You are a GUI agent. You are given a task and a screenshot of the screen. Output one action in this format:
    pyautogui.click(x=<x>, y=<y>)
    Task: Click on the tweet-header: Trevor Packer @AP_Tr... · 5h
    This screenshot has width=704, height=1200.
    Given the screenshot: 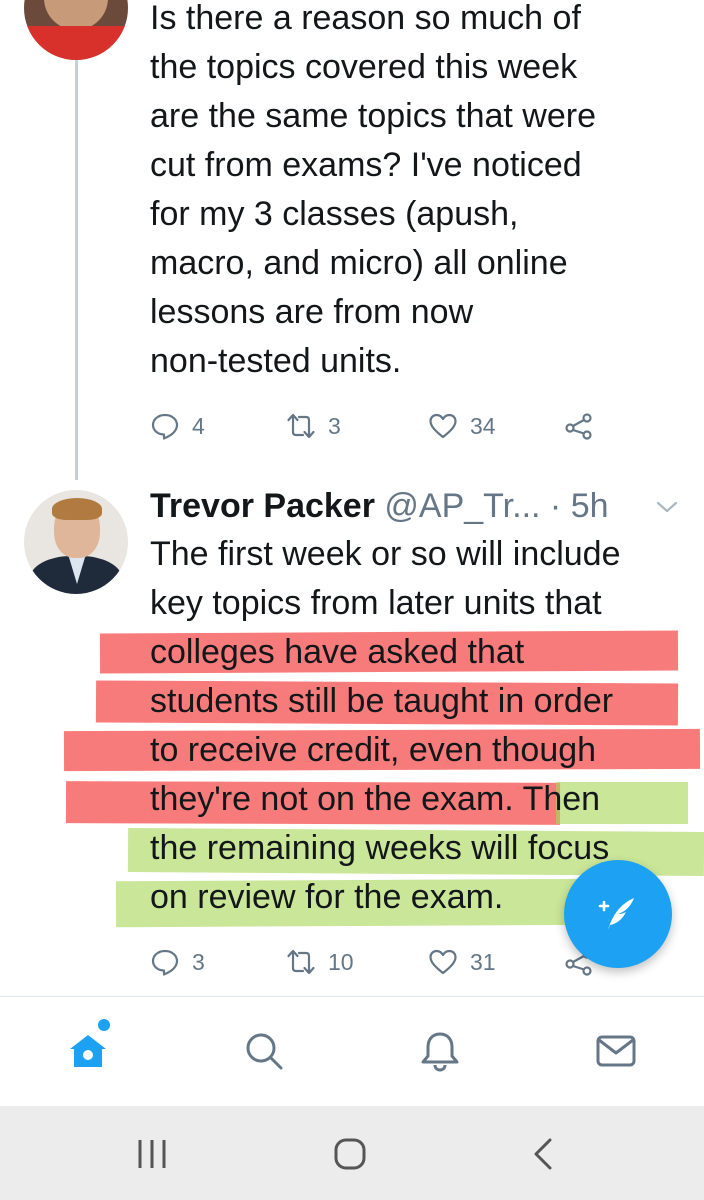 What is the action you would take?
    pyautogui.click(x=420, y=506)
    